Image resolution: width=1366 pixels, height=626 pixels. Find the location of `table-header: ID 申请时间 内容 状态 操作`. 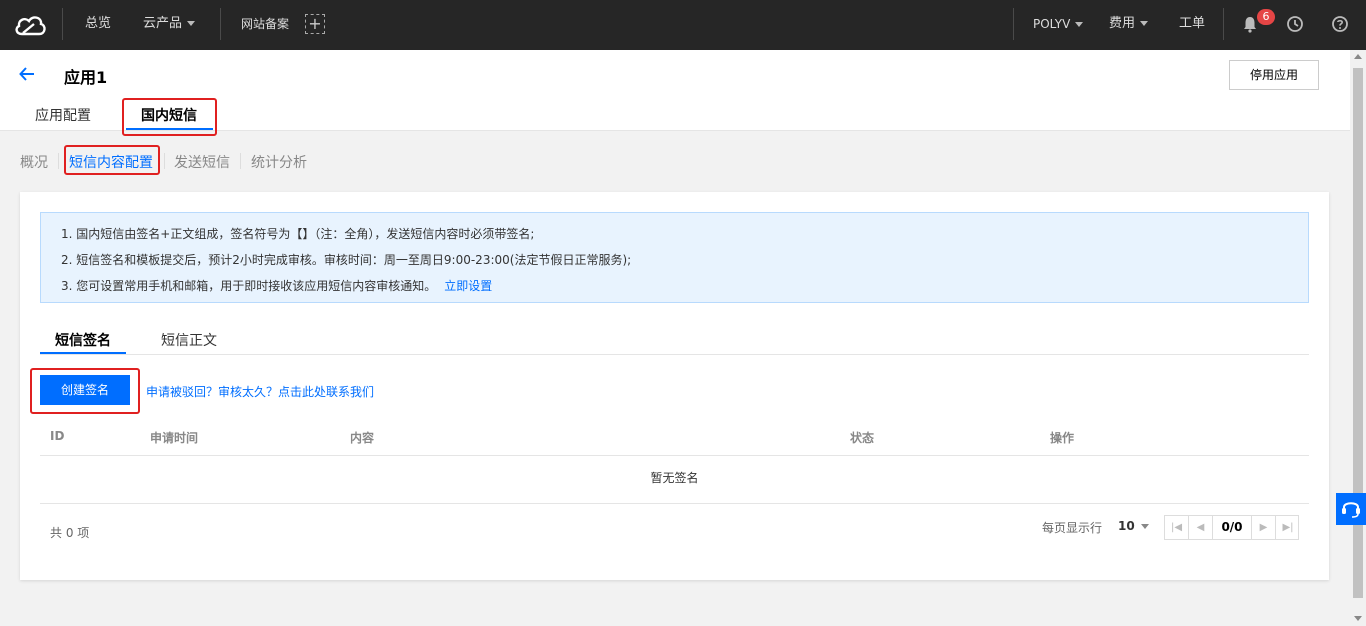

table-header: ID 申请时间 内容 状态 操作 is located at coordinates (674, 436).